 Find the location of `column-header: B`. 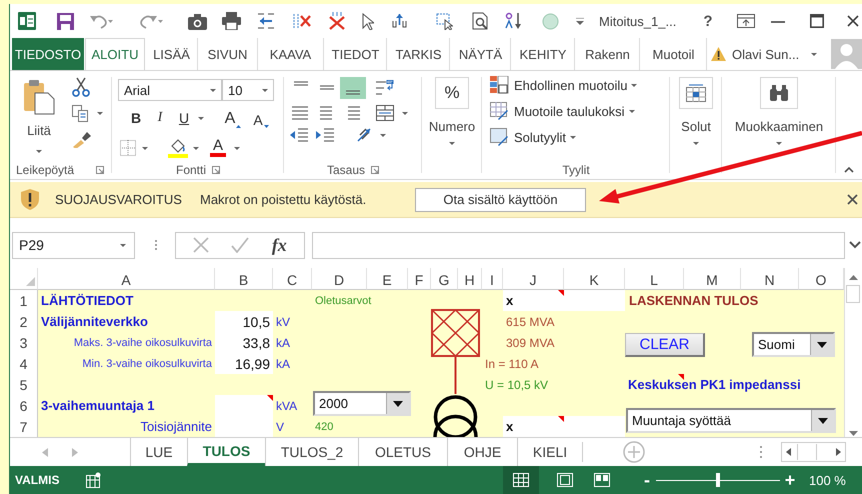

column-header: B is located at coordinates (244, 279).